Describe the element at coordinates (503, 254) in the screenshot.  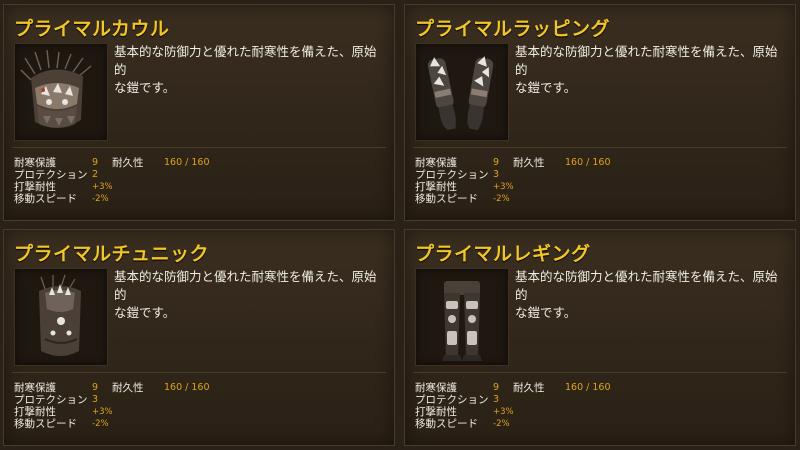
I see `item-title: プライマルレギング` at that location.